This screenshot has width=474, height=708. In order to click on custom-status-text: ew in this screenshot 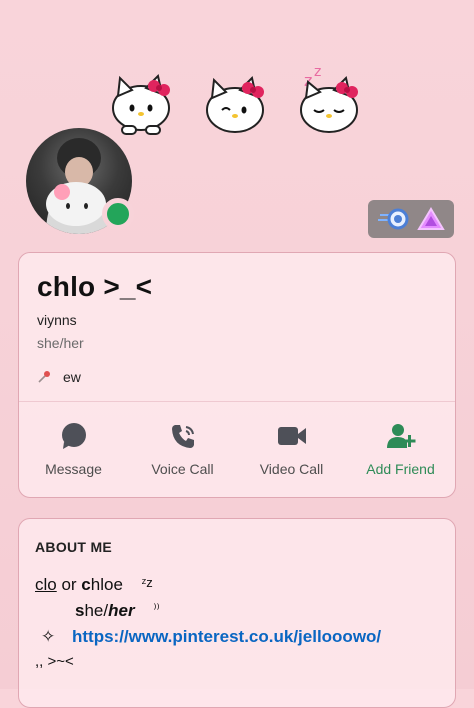, I will do `click(72, 377)`.